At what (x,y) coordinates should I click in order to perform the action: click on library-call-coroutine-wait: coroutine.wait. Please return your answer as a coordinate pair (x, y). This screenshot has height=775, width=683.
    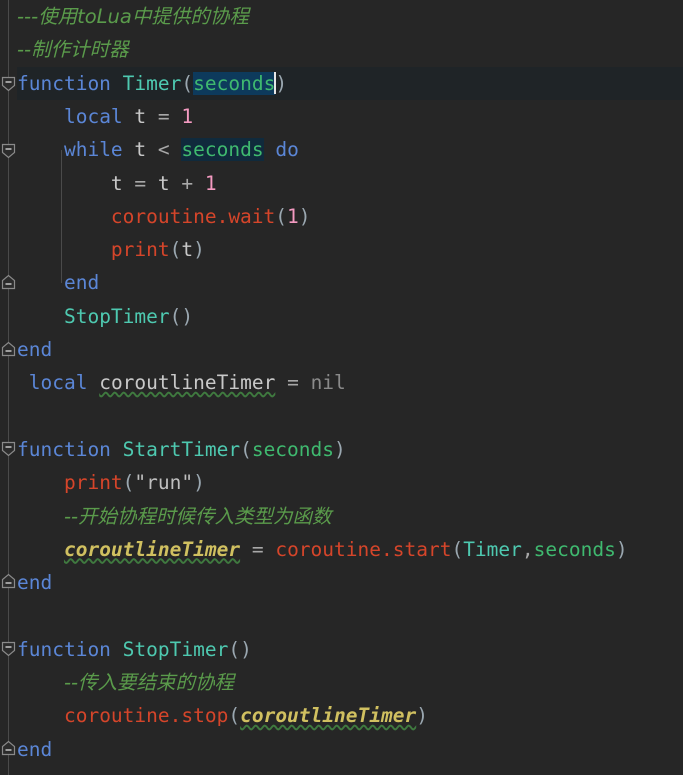
    Looking at the image, I should click on (193, 216).